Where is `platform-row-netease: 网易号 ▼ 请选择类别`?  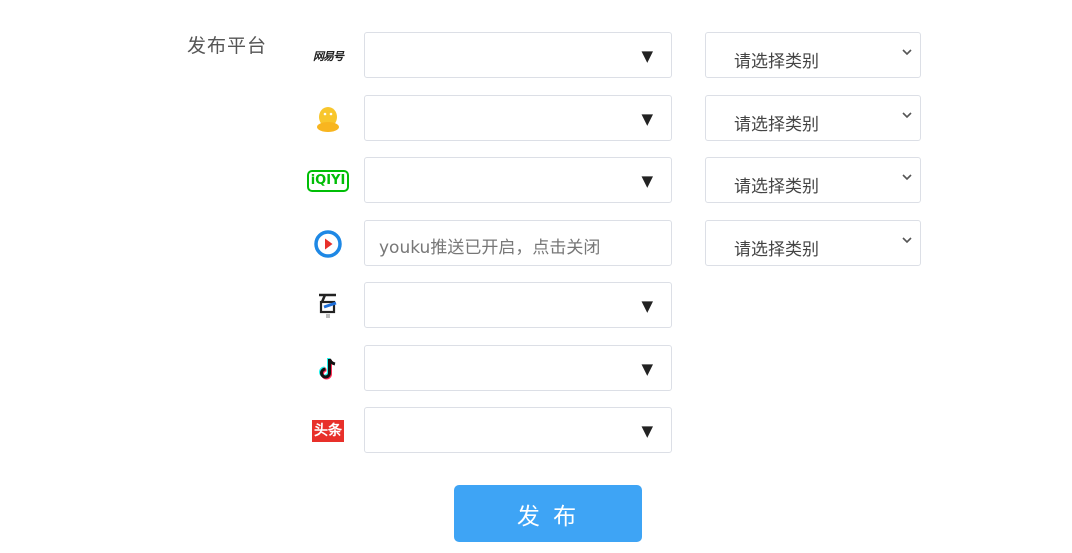
platform-row-netease: 网易号 ▼ 请选择类别 is located at coordinates (616, 56).